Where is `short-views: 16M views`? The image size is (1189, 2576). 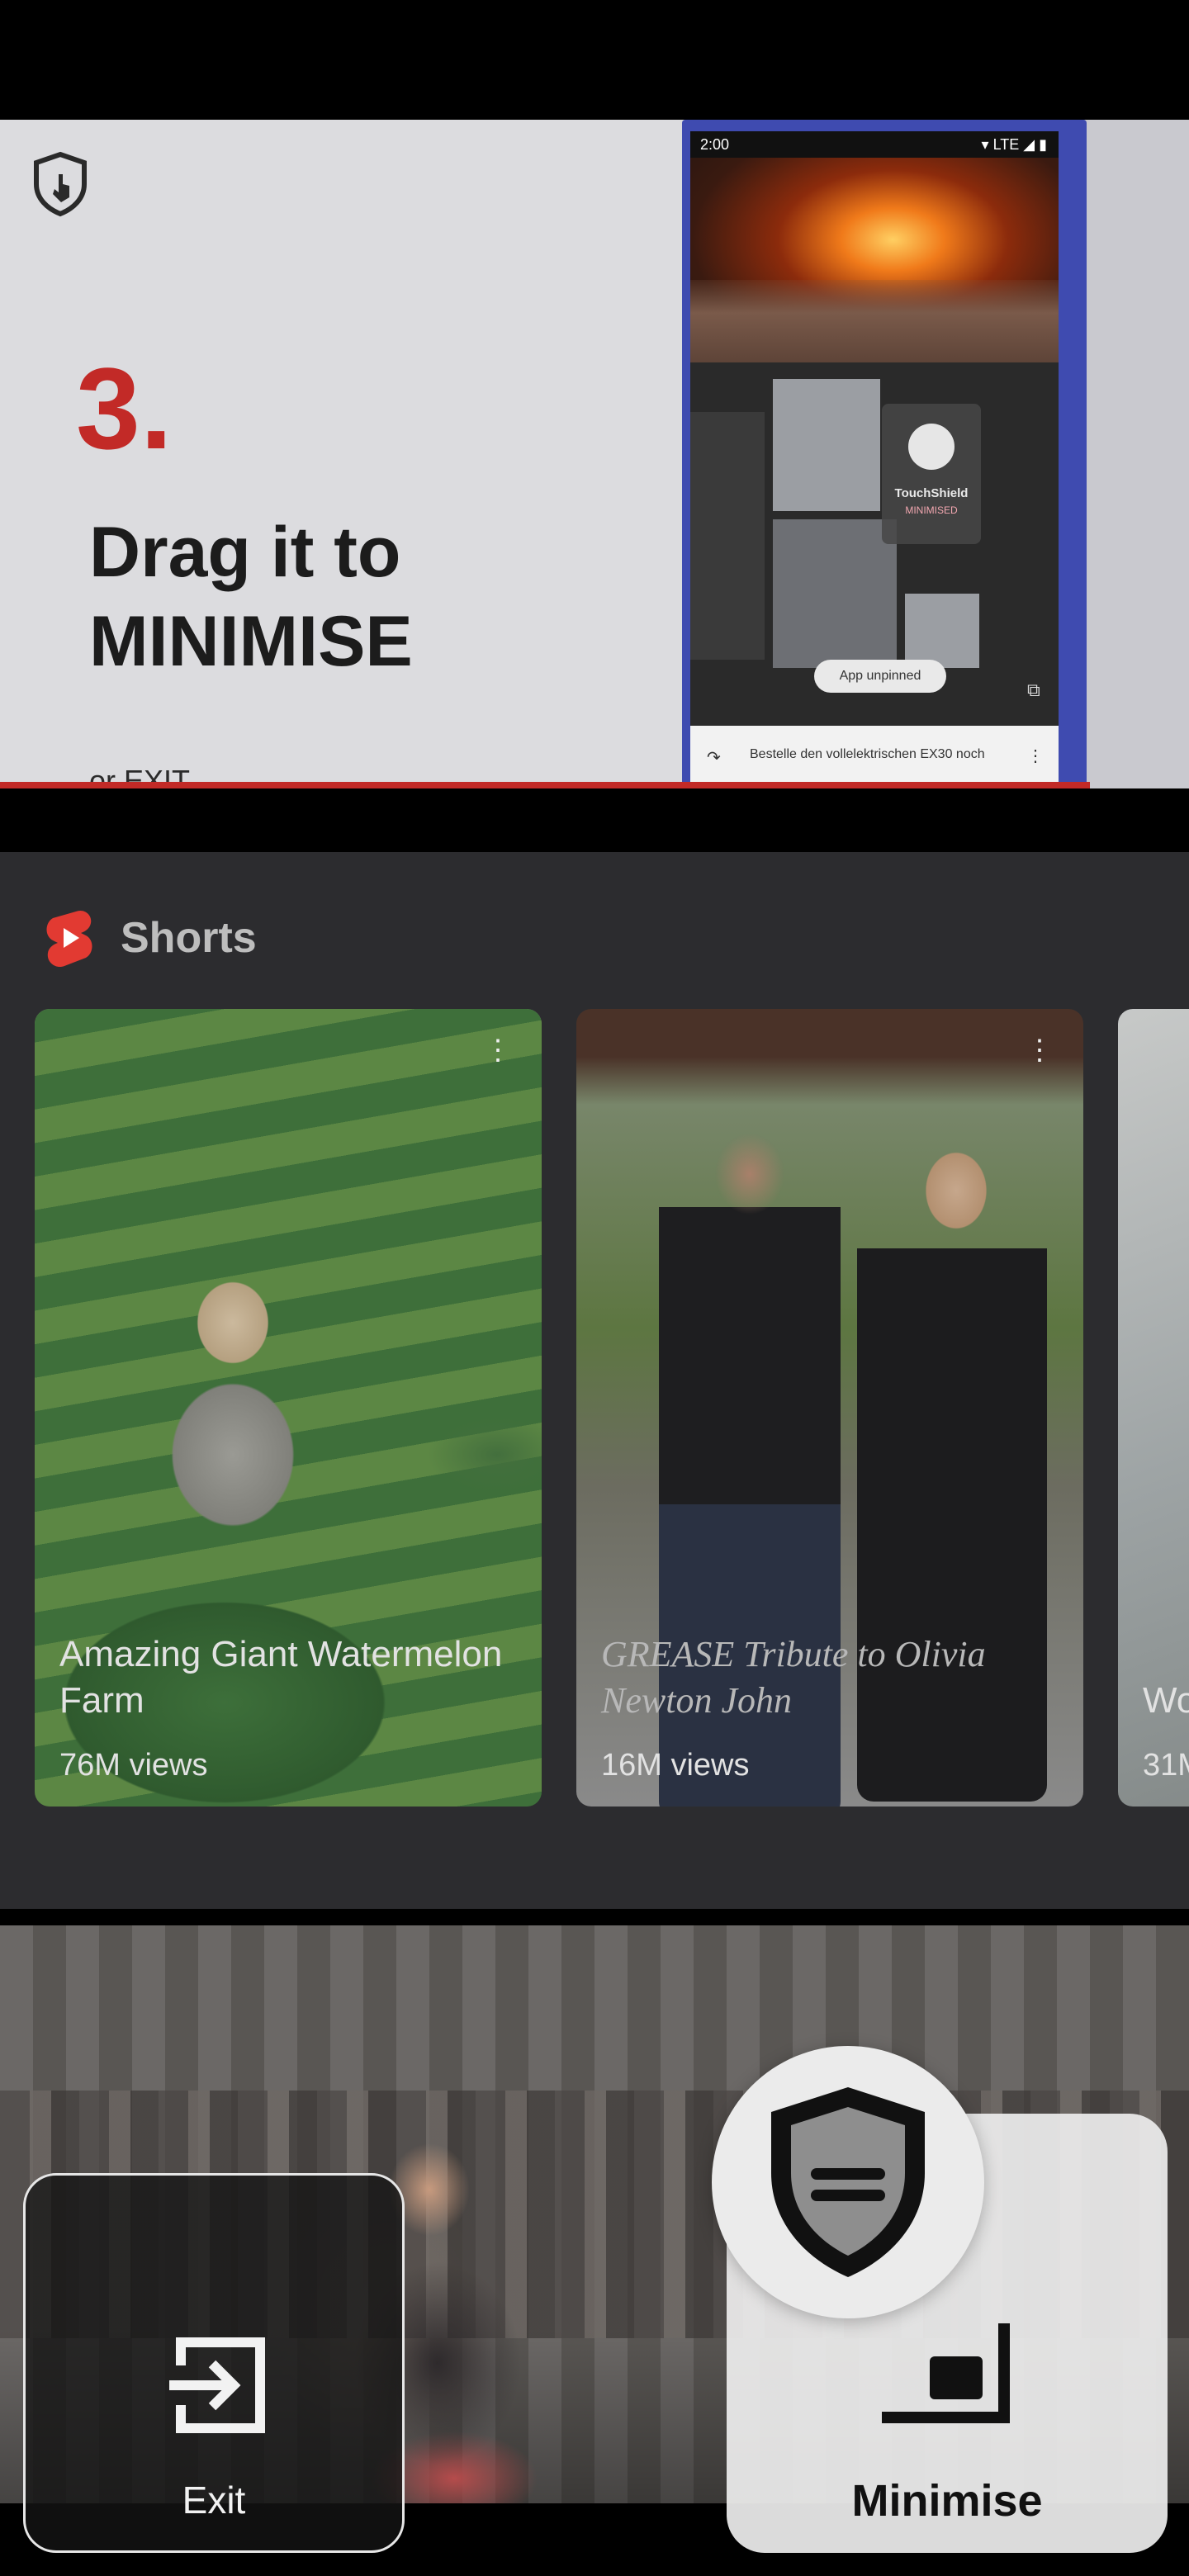
short-views: 16M views is located at coordinates (675, 1765).